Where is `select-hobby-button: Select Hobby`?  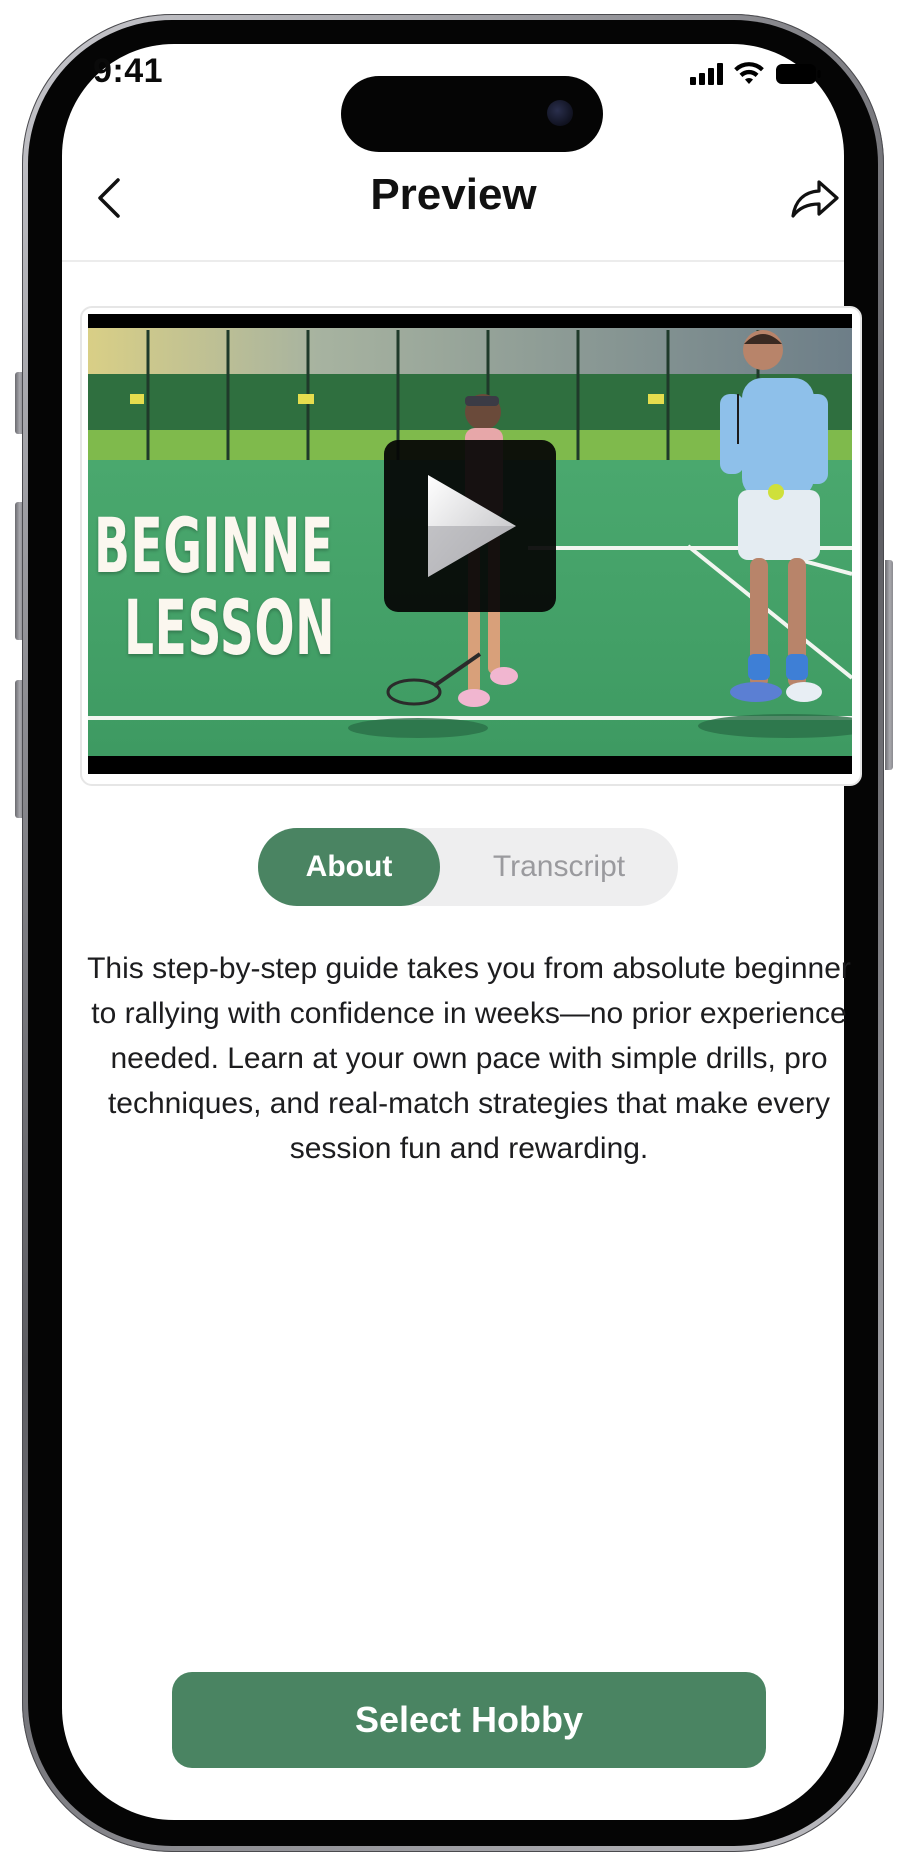 select-hobby-button: Select Hobby is located at coordinates (469, 1720).